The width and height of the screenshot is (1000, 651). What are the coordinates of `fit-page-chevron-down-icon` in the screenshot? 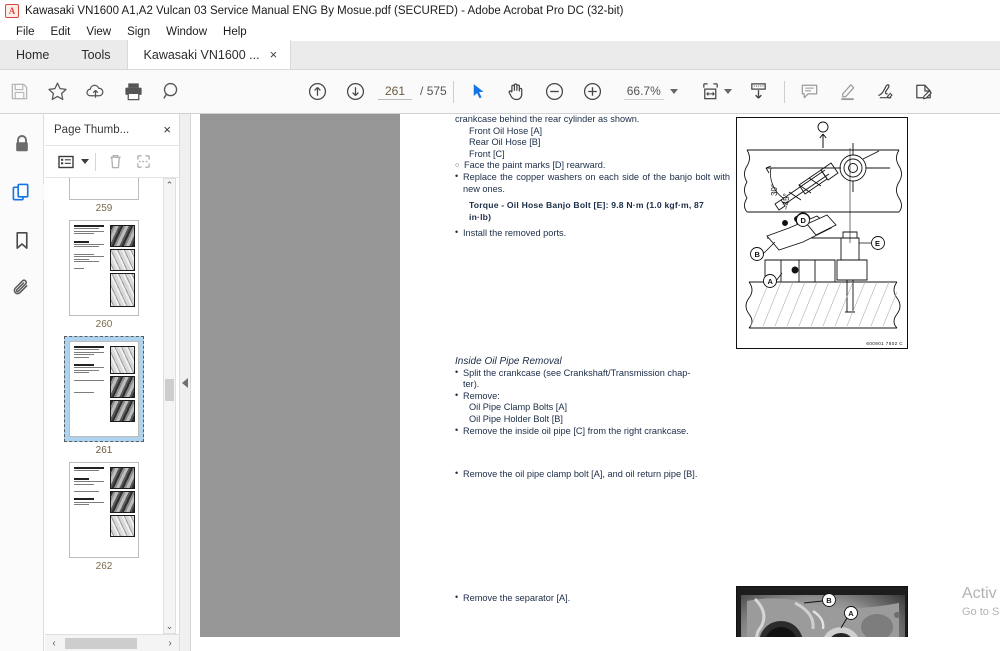 It's located at (727, 91).